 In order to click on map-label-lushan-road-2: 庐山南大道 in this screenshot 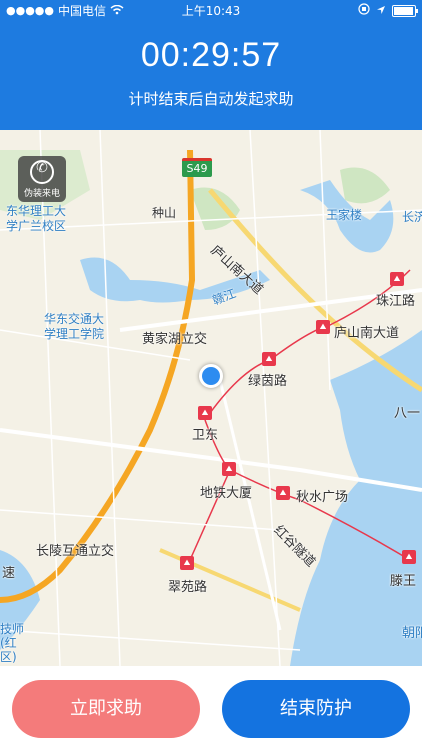, I will do `click(367, 333)`.